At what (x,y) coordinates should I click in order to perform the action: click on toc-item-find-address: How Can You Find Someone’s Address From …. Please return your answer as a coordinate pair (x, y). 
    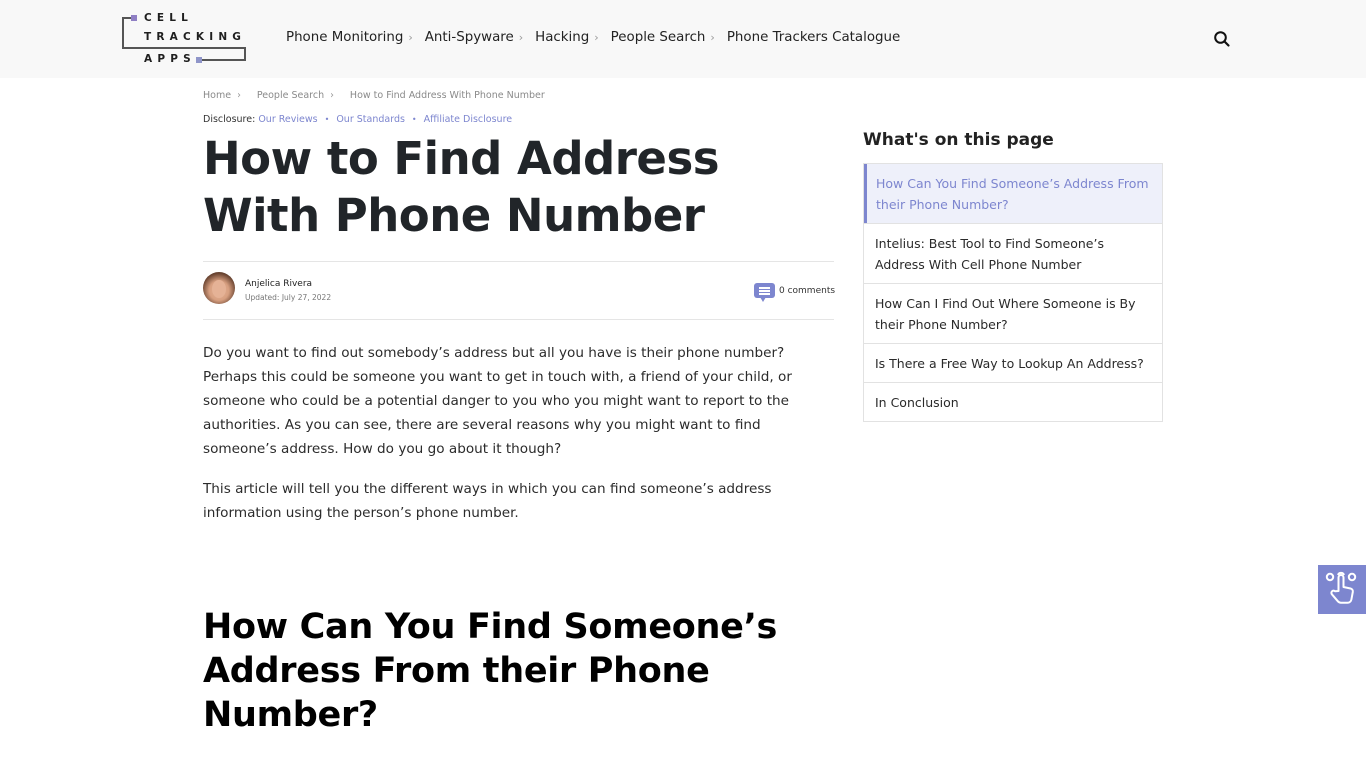
    Looking at the image, I should click on (1013, 193).